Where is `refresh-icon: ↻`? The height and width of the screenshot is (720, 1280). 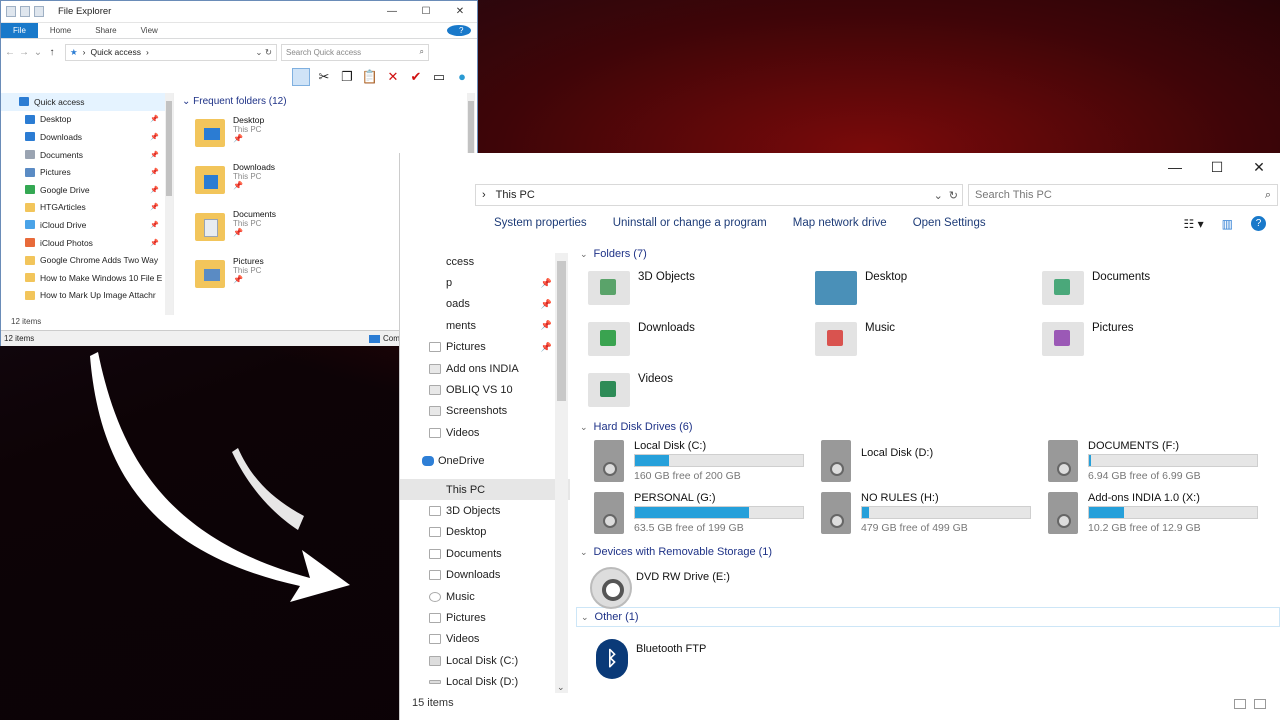
refresh-icon: ↻ is located at coordinates (953, 195).